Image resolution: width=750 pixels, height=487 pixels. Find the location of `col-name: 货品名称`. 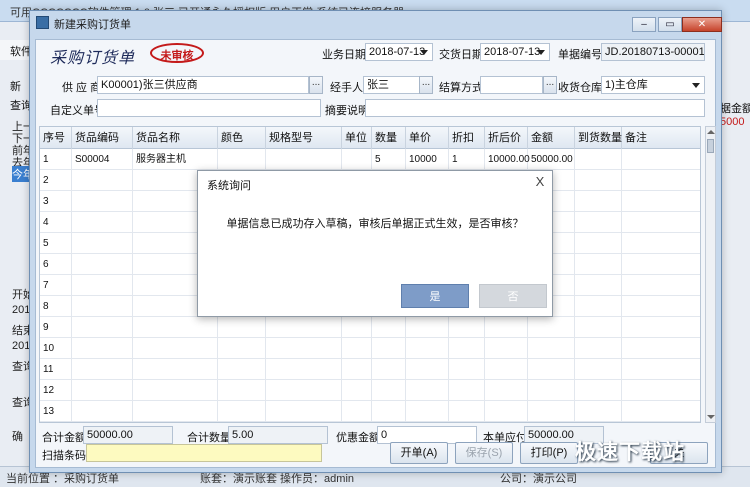

col-name: 货品名称 is located at coordinates (175, 138).